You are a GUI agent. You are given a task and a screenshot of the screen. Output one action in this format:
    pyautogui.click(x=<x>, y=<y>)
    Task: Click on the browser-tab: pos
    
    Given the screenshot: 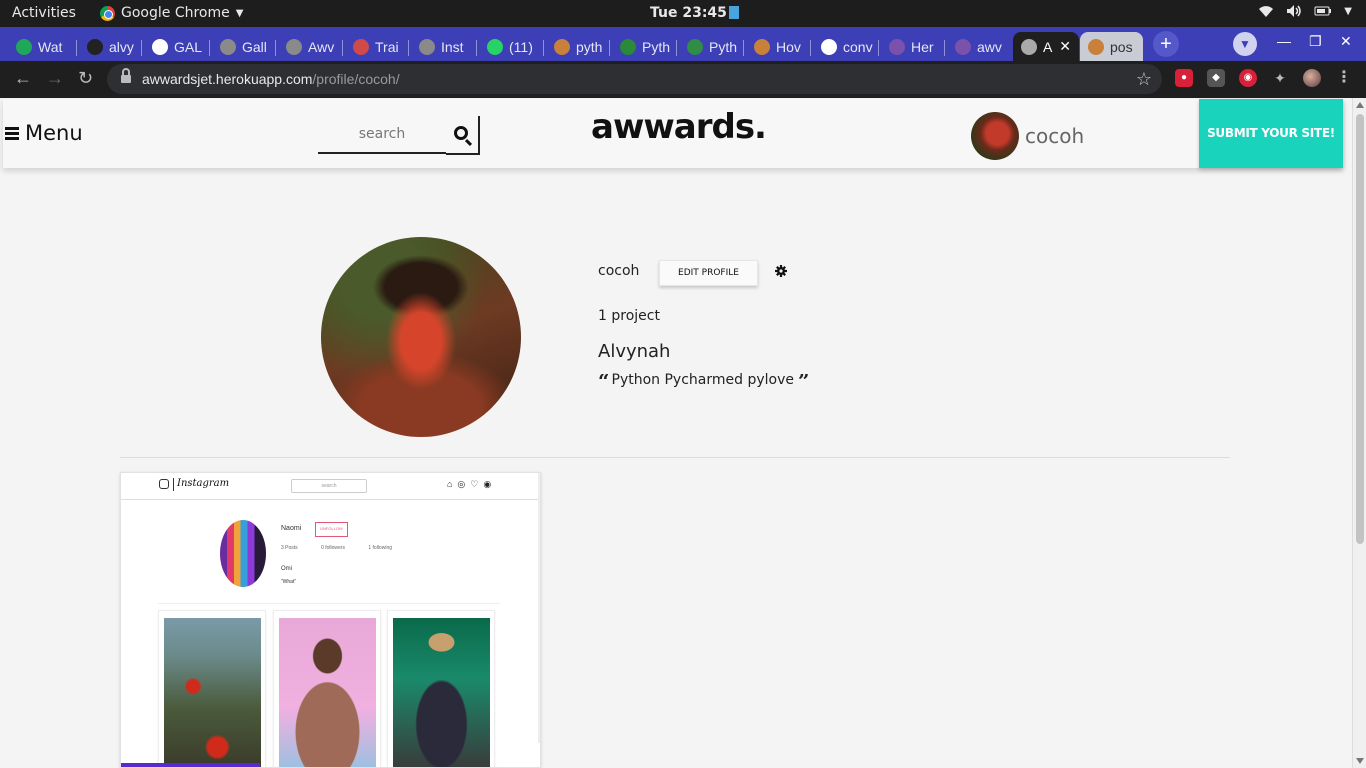 What is the action you would take?
    pyautogui.click(x=1111, y=46)
    